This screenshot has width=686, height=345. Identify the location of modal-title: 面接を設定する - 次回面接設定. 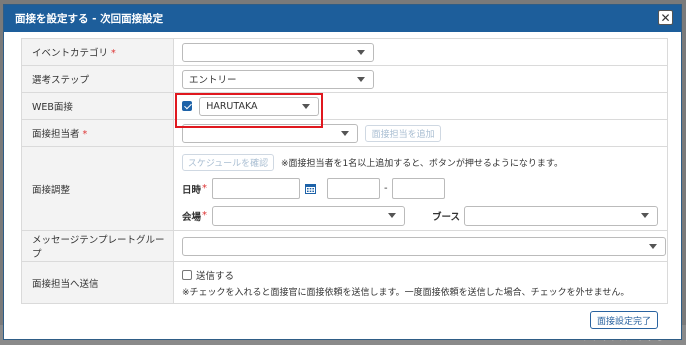
(89, 19).